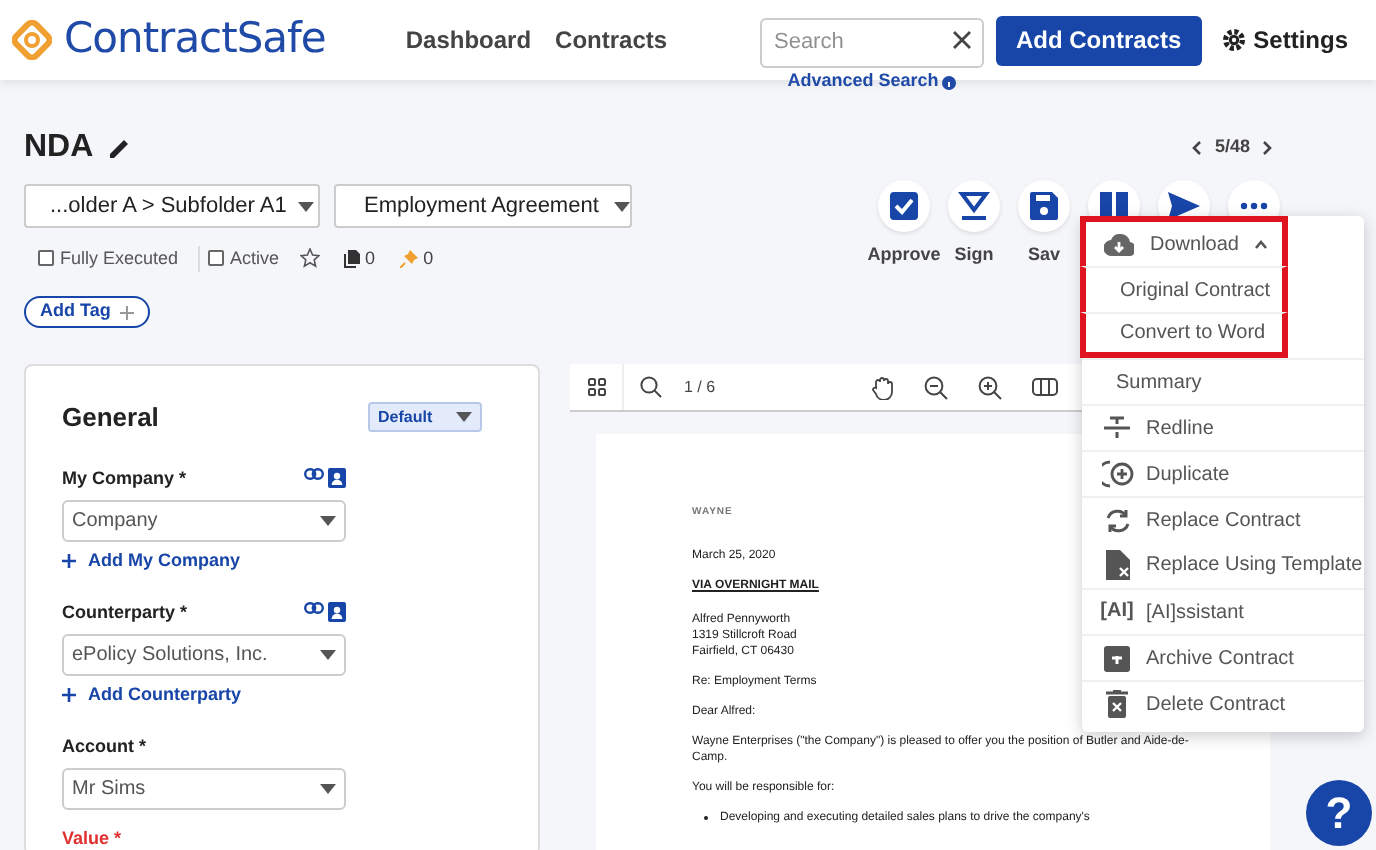  What do you see at coordinates (243, 258) in the screenshot?
I see `checkbox: Active` at bounding box center [243, 258].